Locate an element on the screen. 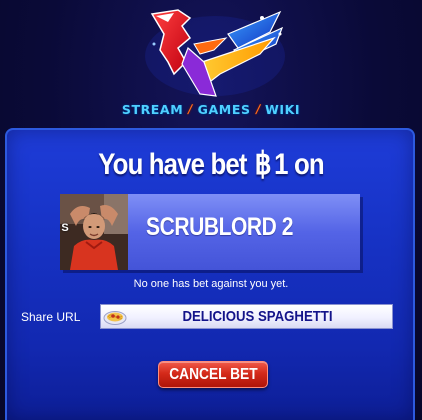 This screenshot has height=420, width=422. bet-title-prefix: You have bet is located at coordinates (172, 164).